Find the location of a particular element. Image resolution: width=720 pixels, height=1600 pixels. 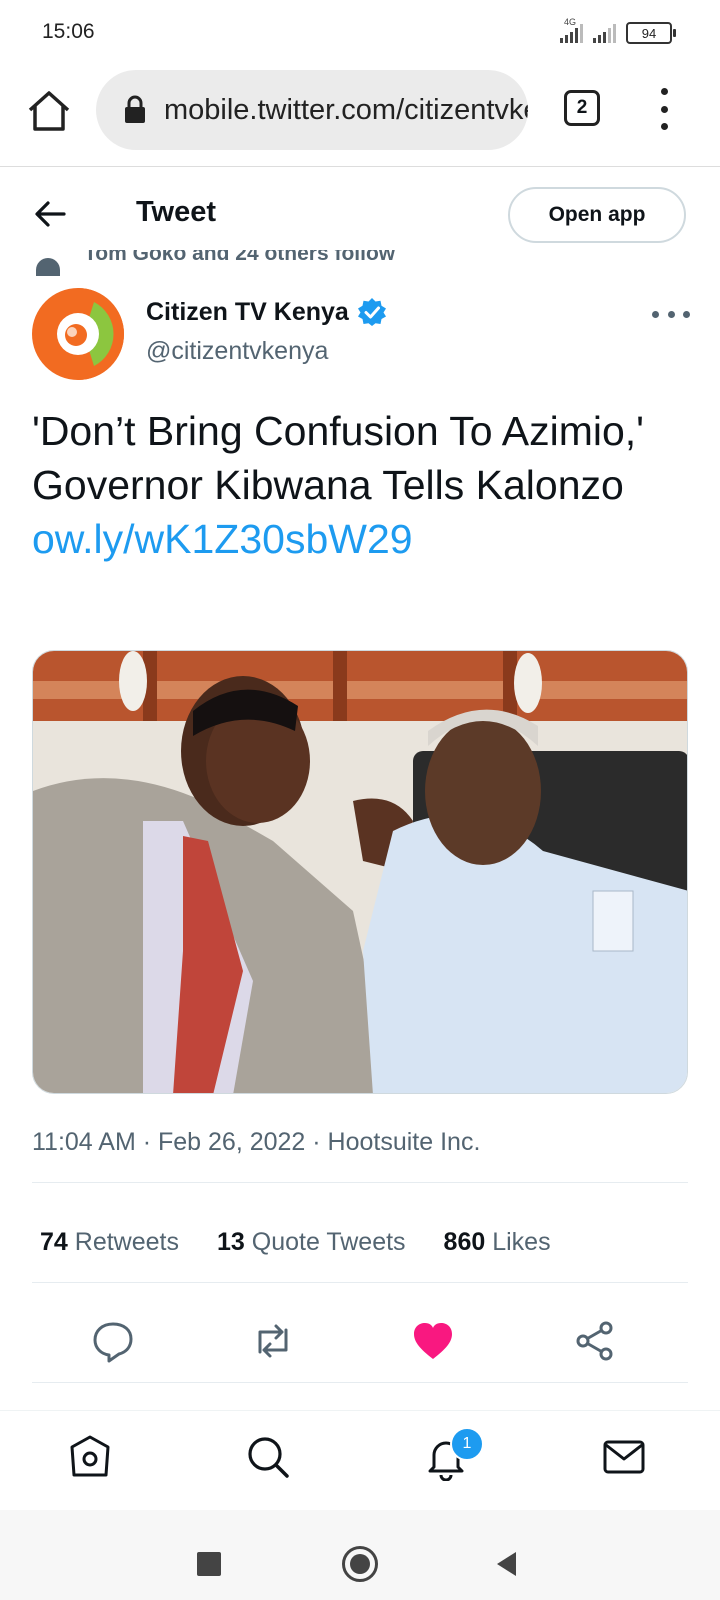

url-text: mobile.twitter.com/citizentvkenya/status is located at coordinates (346, 109).